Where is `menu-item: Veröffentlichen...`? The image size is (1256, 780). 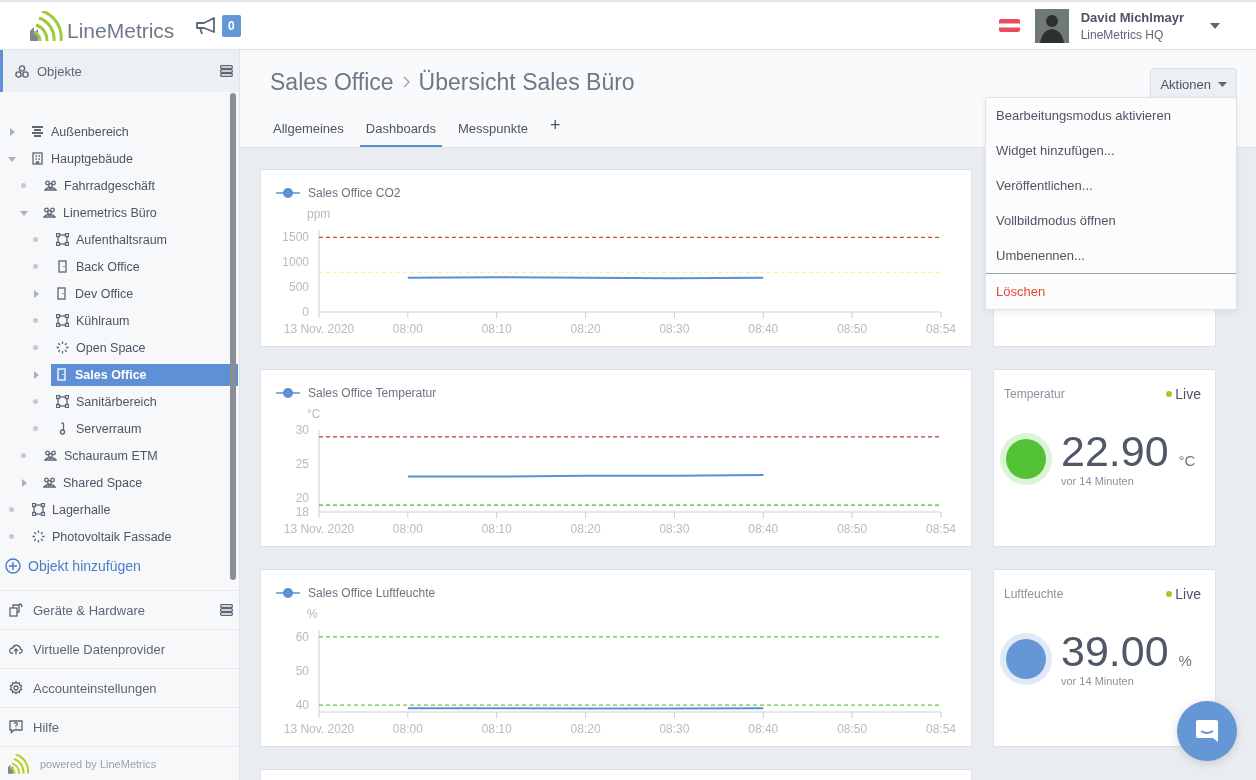
menu-item: Veröffentlichen... is located at coordinates (1111, 185).